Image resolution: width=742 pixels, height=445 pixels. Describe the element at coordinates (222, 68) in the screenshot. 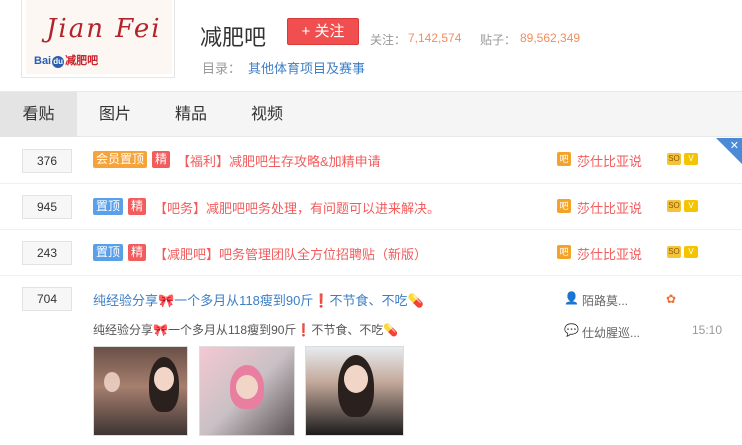

I see `directory-label: 目录：` at that location.